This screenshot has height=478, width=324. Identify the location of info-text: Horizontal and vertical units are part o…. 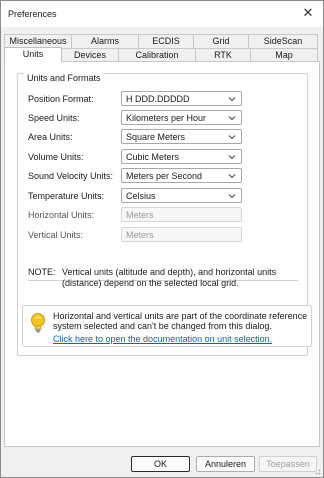
(180, 321).